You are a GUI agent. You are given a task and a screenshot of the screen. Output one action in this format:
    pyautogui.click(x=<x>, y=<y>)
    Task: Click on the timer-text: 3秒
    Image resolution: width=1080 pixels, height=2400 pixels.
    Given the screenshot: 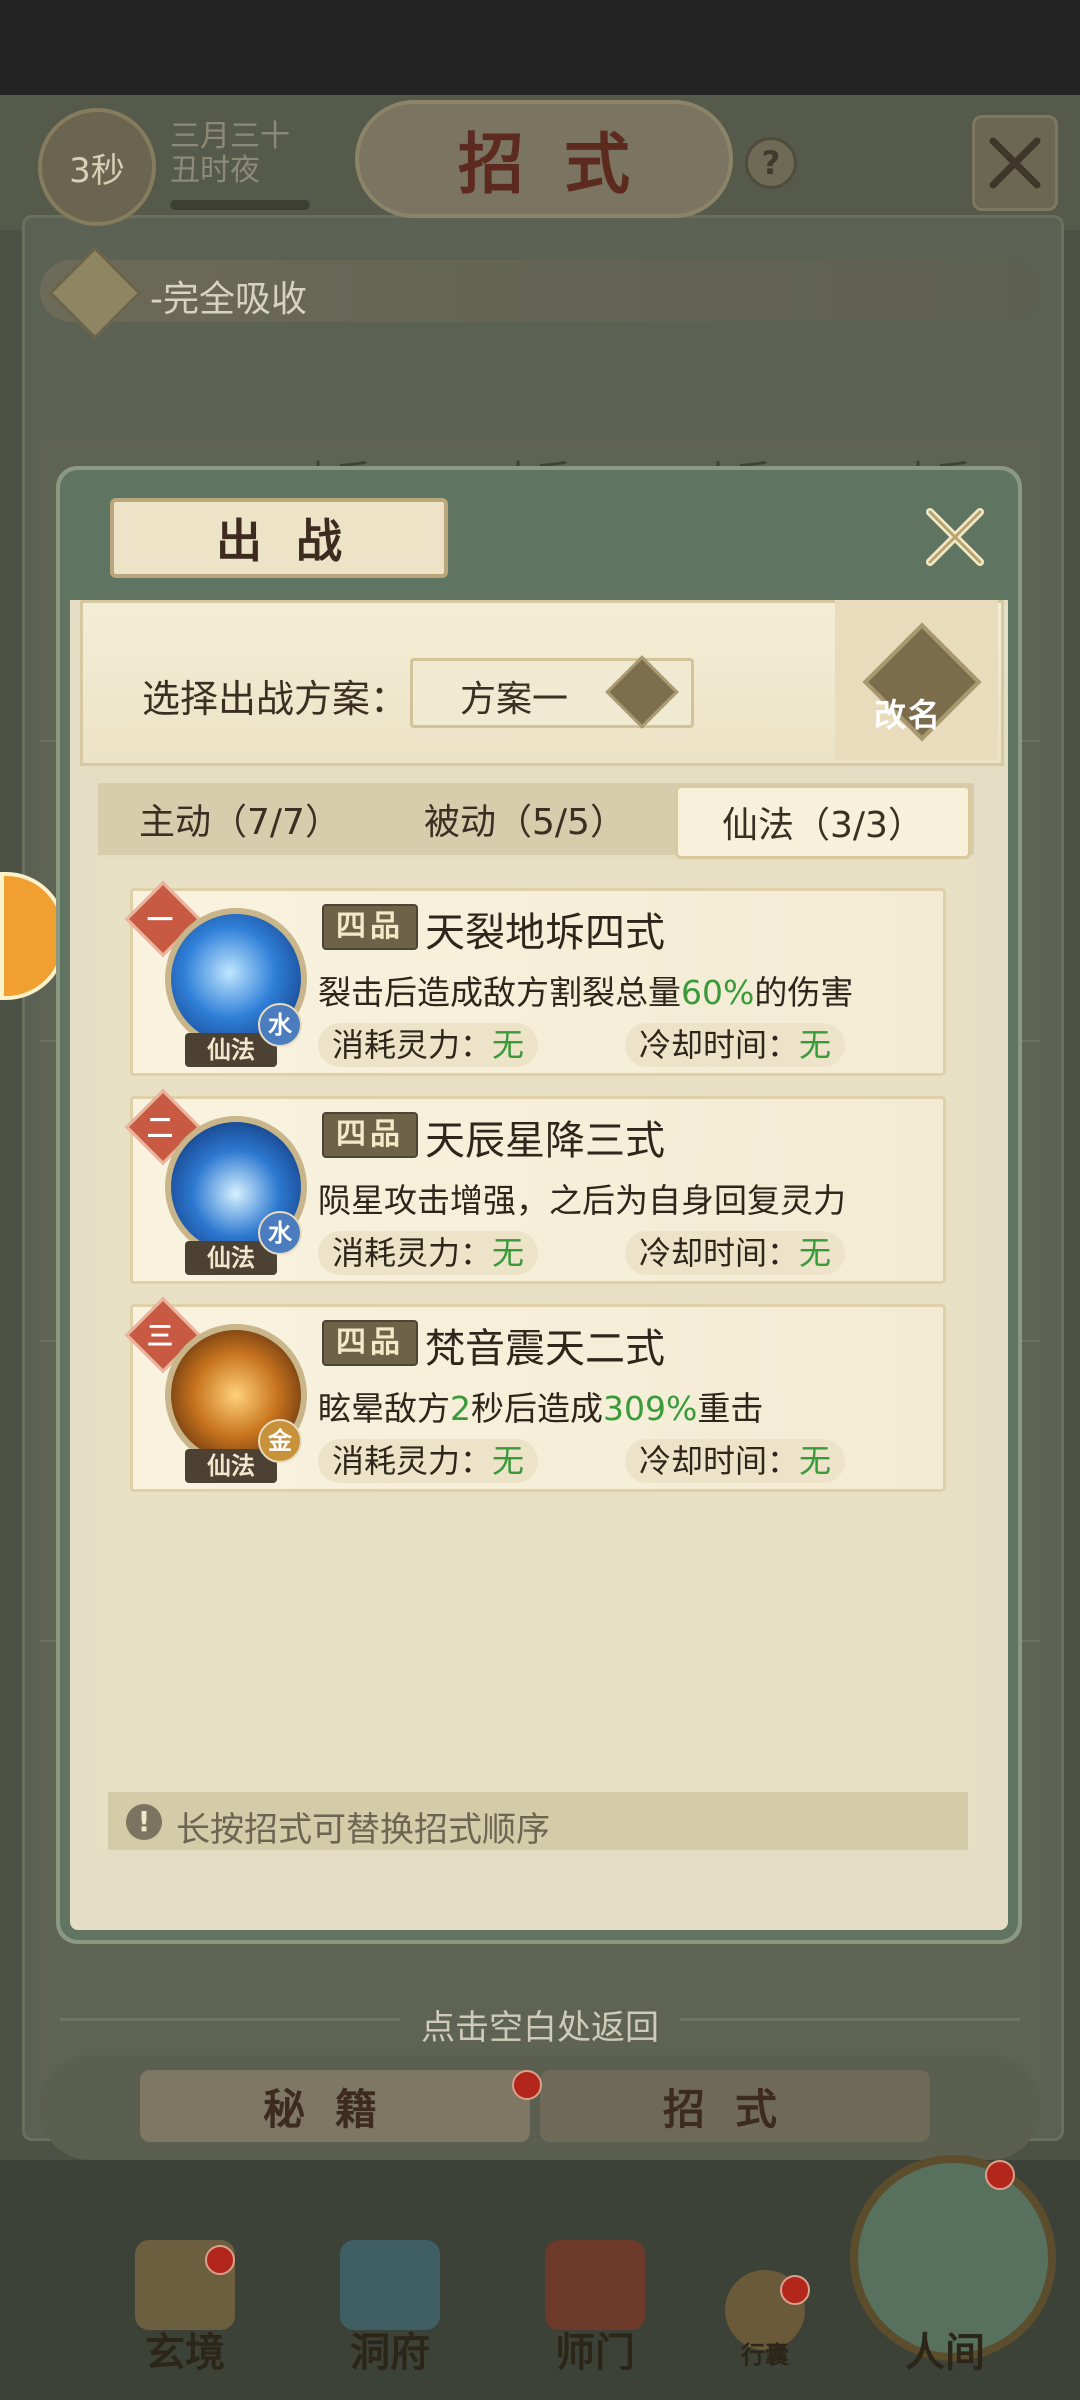 What is the action you would take?
    pyautogui.click(x=97, y=170)
    